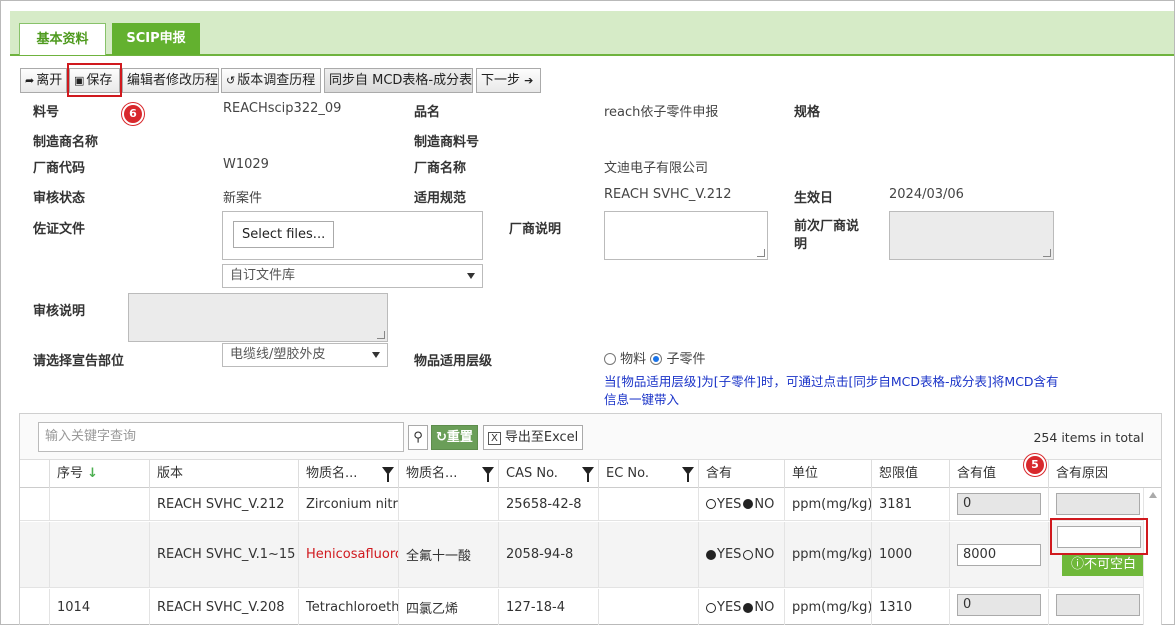 Image resolution: width=1175 pixels, height=625 pixels. I want to click on header-contains: 含有, so click(741, 474).